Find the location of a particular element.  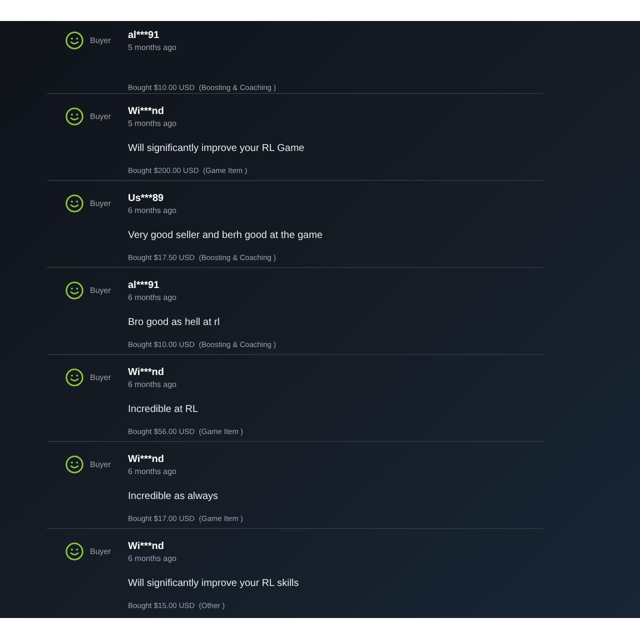

review-text: Bro good as hell at rl is located at coordinates (174, 322).